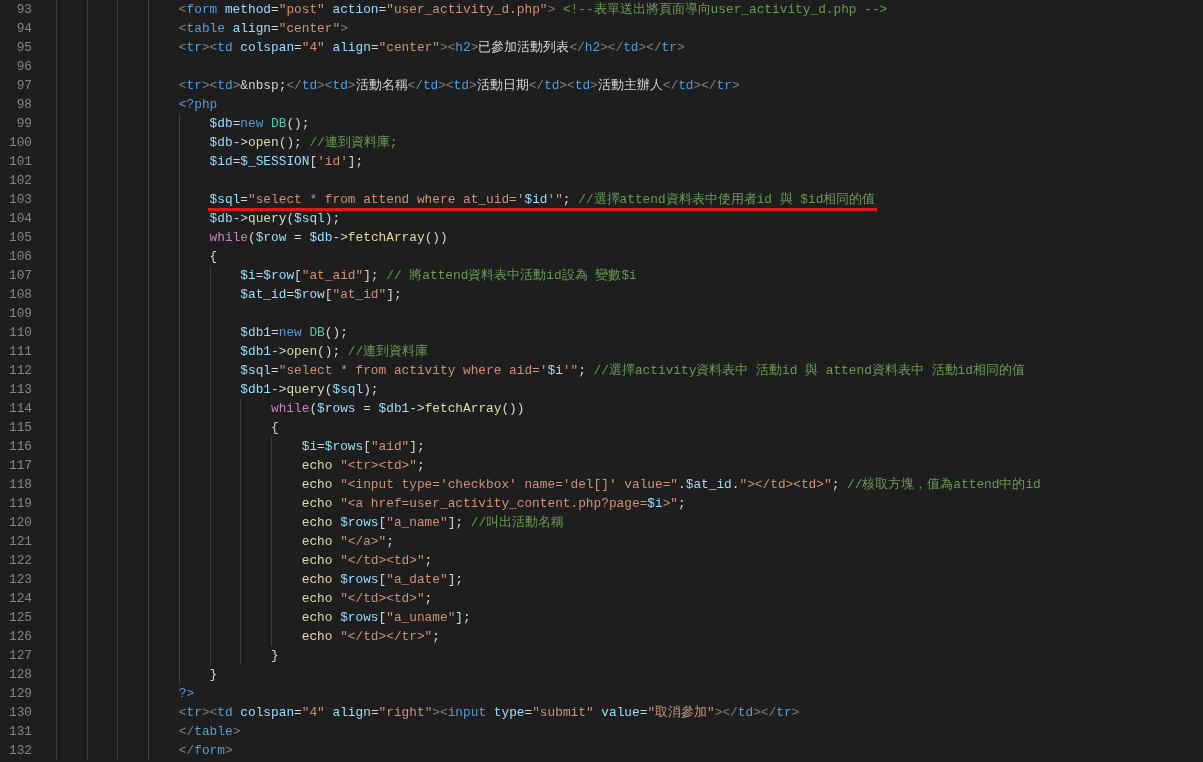 The height and width of the screenshot is (762, 1203). I want to click on code-line: echo "</td></tr>";, so click(370, 637).